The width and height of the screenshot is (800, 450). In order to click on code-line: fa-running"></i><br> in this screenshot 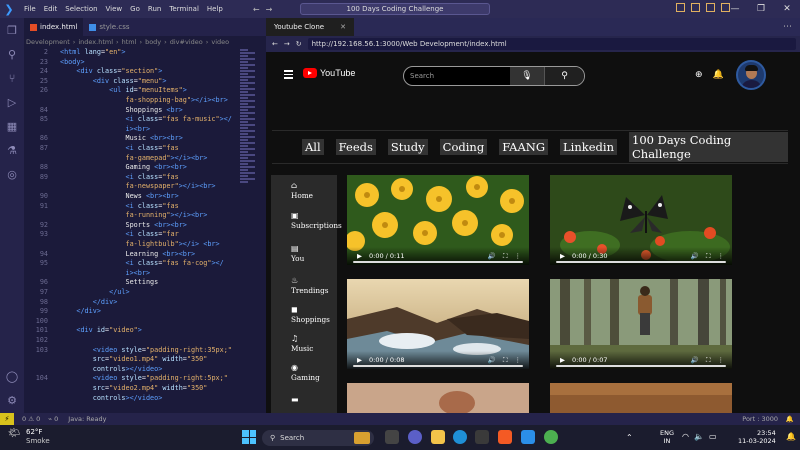, I will do `click(145, 216)`.